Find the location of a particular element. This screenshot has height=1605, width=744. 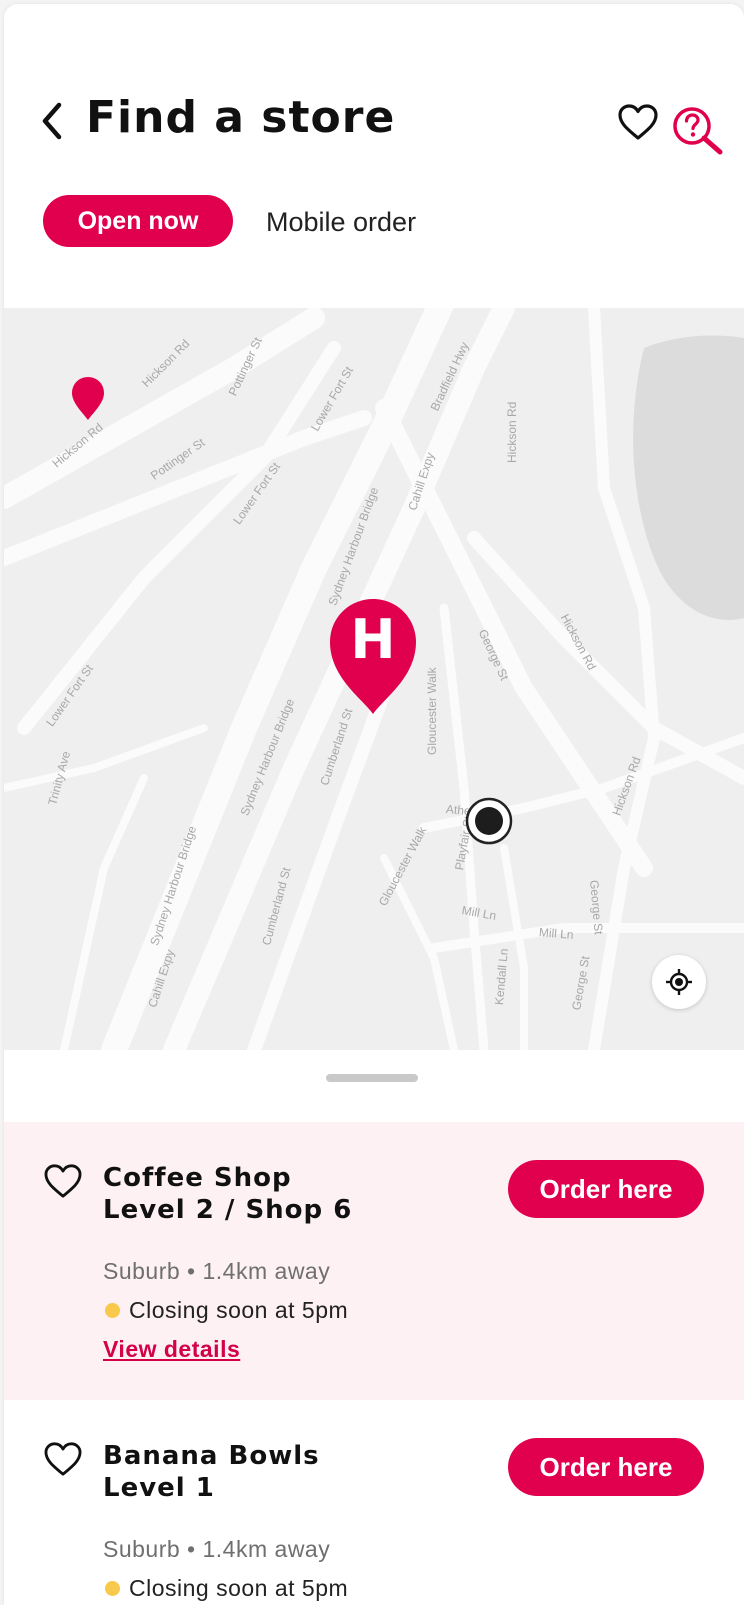

recenter-location-button is located at coordinates (679, 982).